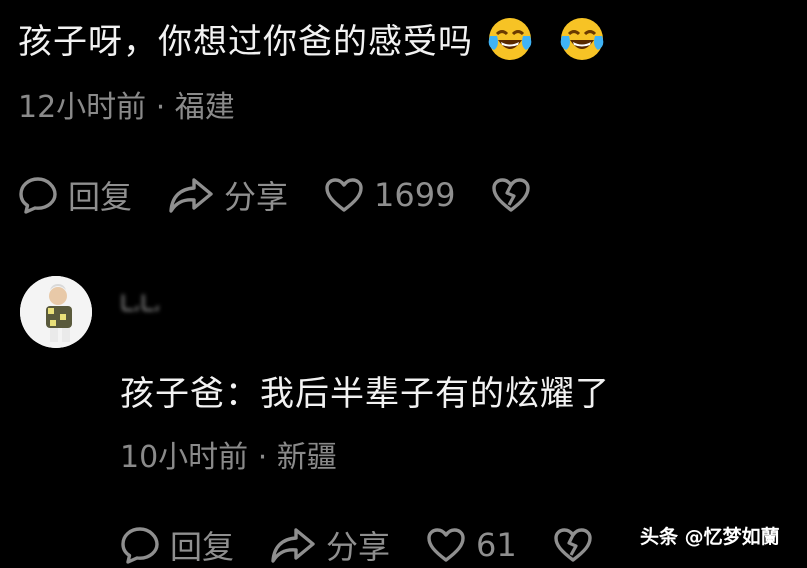  What do you see at coordinates (471, 545) in the screenshot?
I see `like-button: 61` at bounding box center [471, 545].